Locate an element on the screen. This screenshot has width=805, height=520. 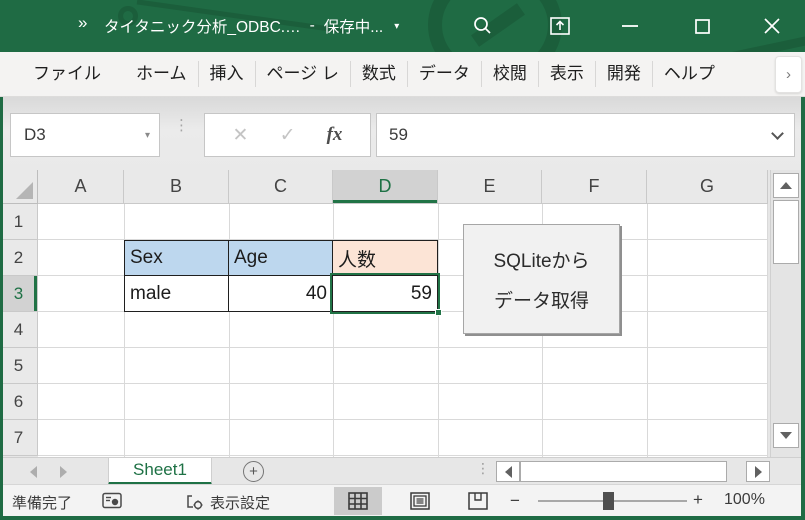
column-header-g: G is located at coordinates (707, 187).